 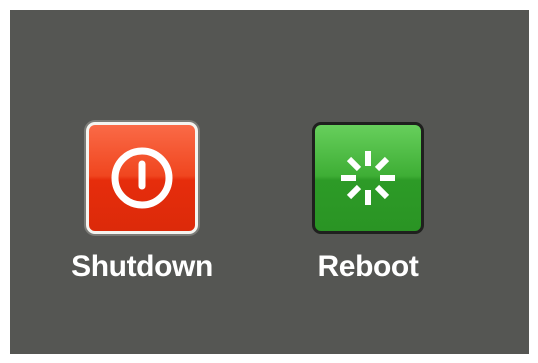 I want to click on reboot-label: Reboot, so click(x=368, y=266).